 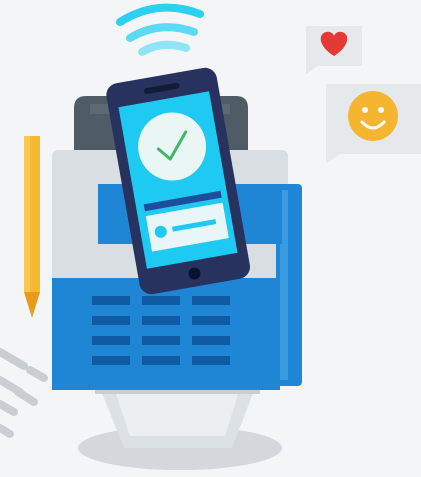 What do you see at coordinates (381, 110) in the screenshot?
I see `smiley-eye-right` at bounding box center [381, 110].